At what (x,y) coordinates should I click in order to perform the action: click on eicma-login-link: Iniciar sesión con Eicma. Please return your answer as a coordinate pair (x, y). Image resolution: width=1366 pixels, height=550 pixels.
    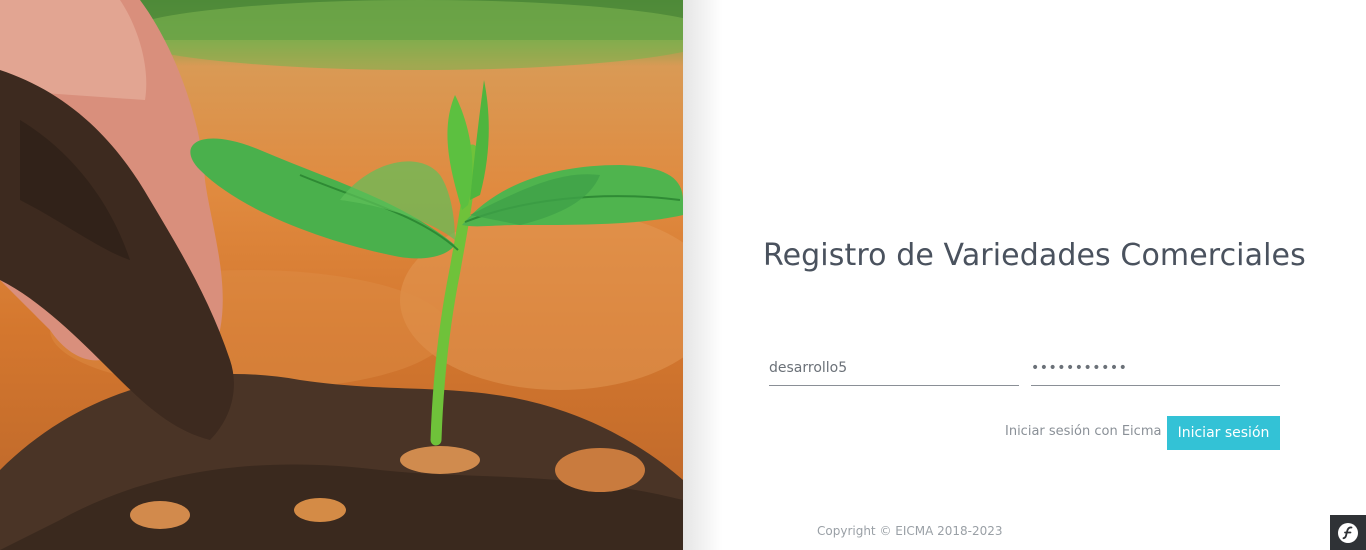
    Looking at the image, I should click on (1083, 431).